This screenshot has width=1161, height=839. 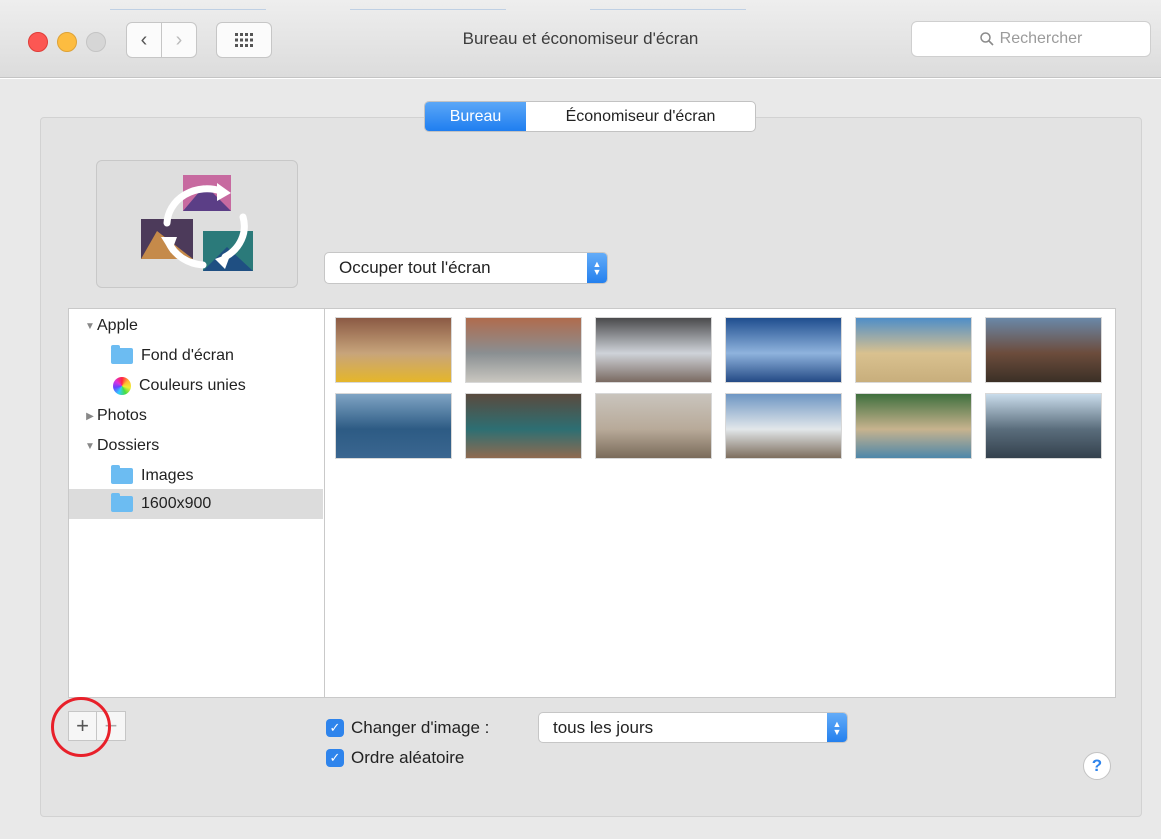 I want to click on sidebar-item-1600x900: 1600x900, so click(x=196, y=504).